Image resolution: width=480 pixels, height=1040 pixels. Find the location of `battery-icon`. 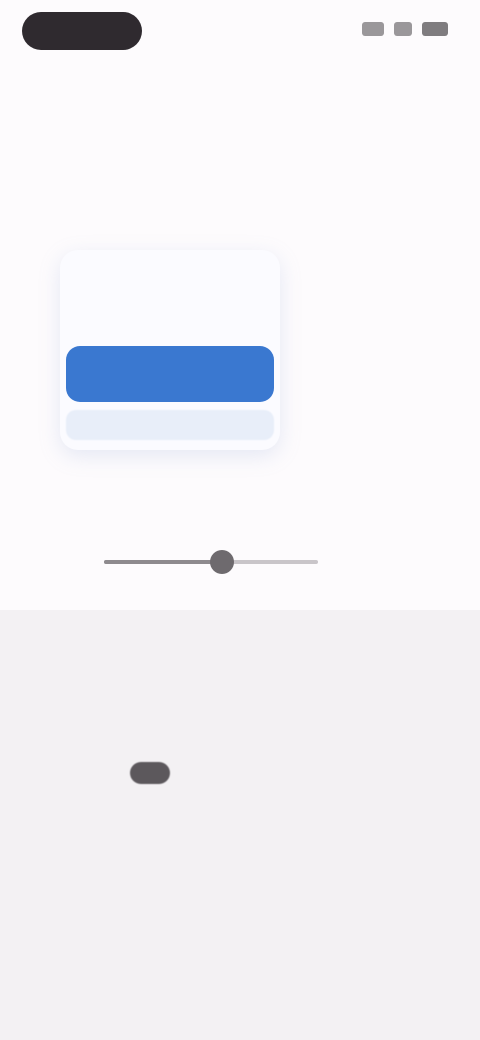

battery-icon is located at coordinates (435, 29).